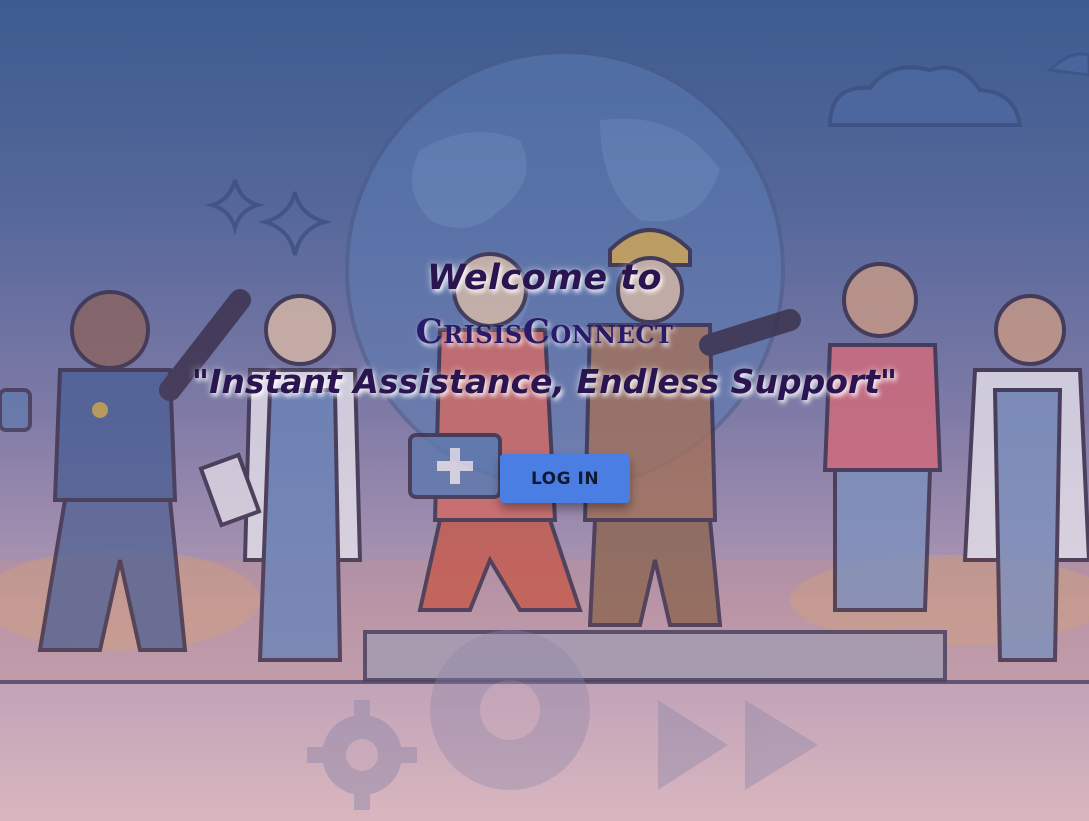  Describe the element at coordinates (565, 478) in the screenshot. I see `login-button: LOG IN` at that location.